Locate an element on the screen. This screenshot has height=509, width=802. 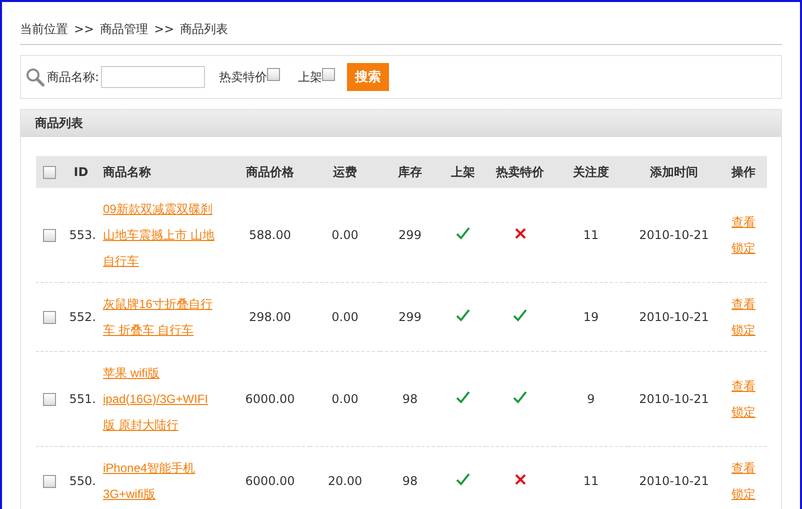
id-cell: 550. is located at coordinates (82, 481).